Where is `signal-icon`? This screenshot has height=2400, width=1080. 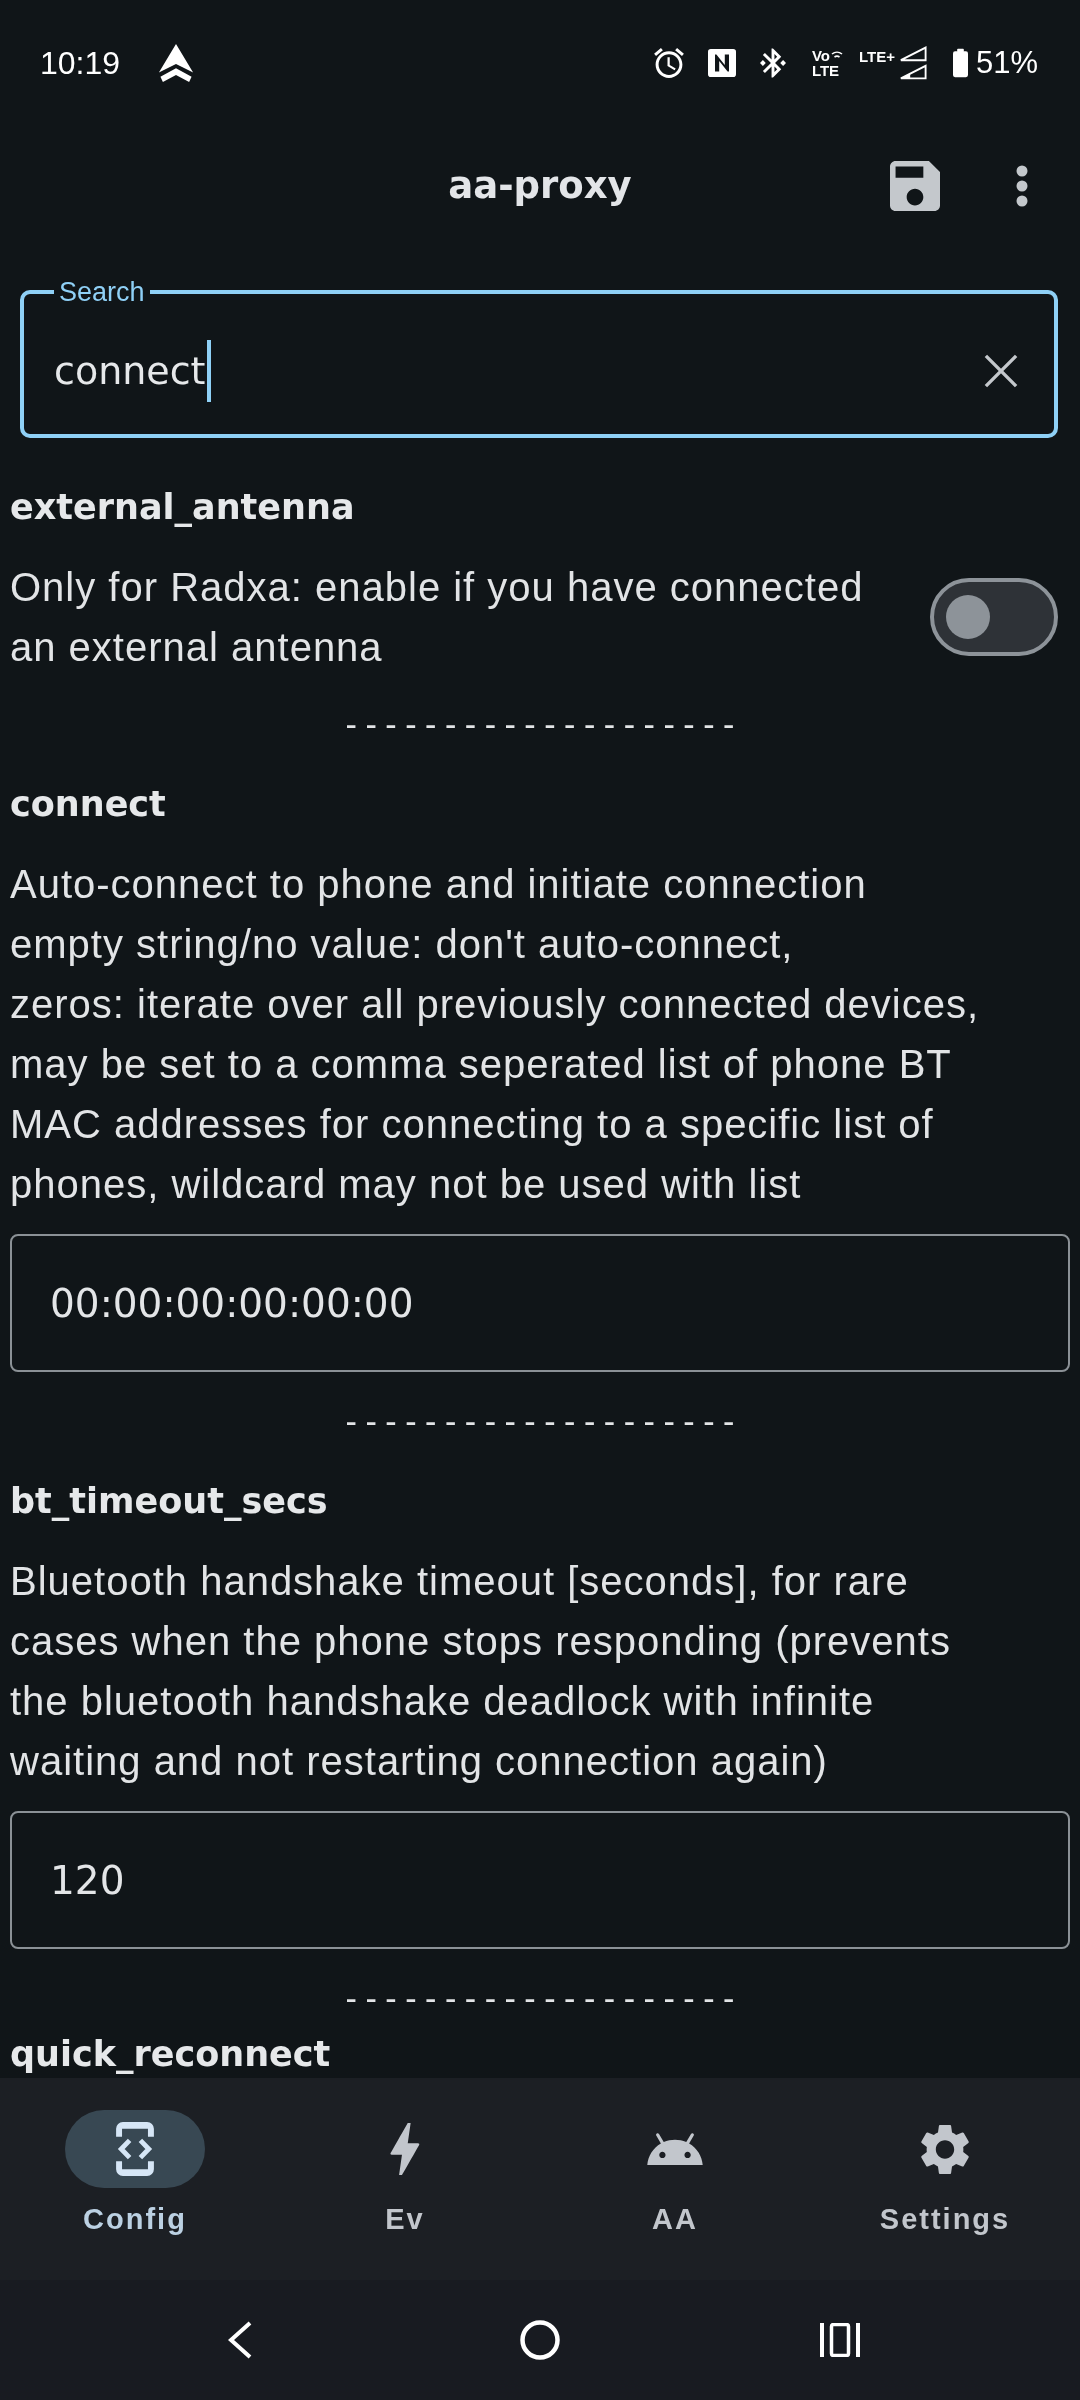 signal-icon is located at coordinates (912, 62).